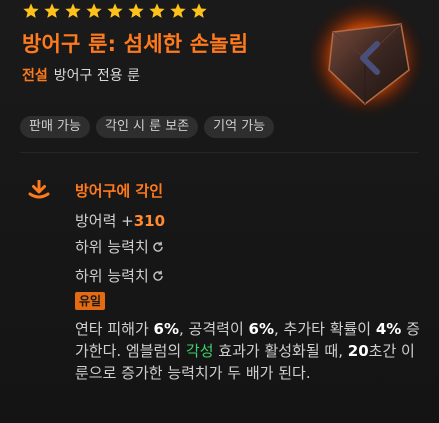  I want to click on tag-rune-preserve: 각인 시 룬 보존, so click(147, 127).